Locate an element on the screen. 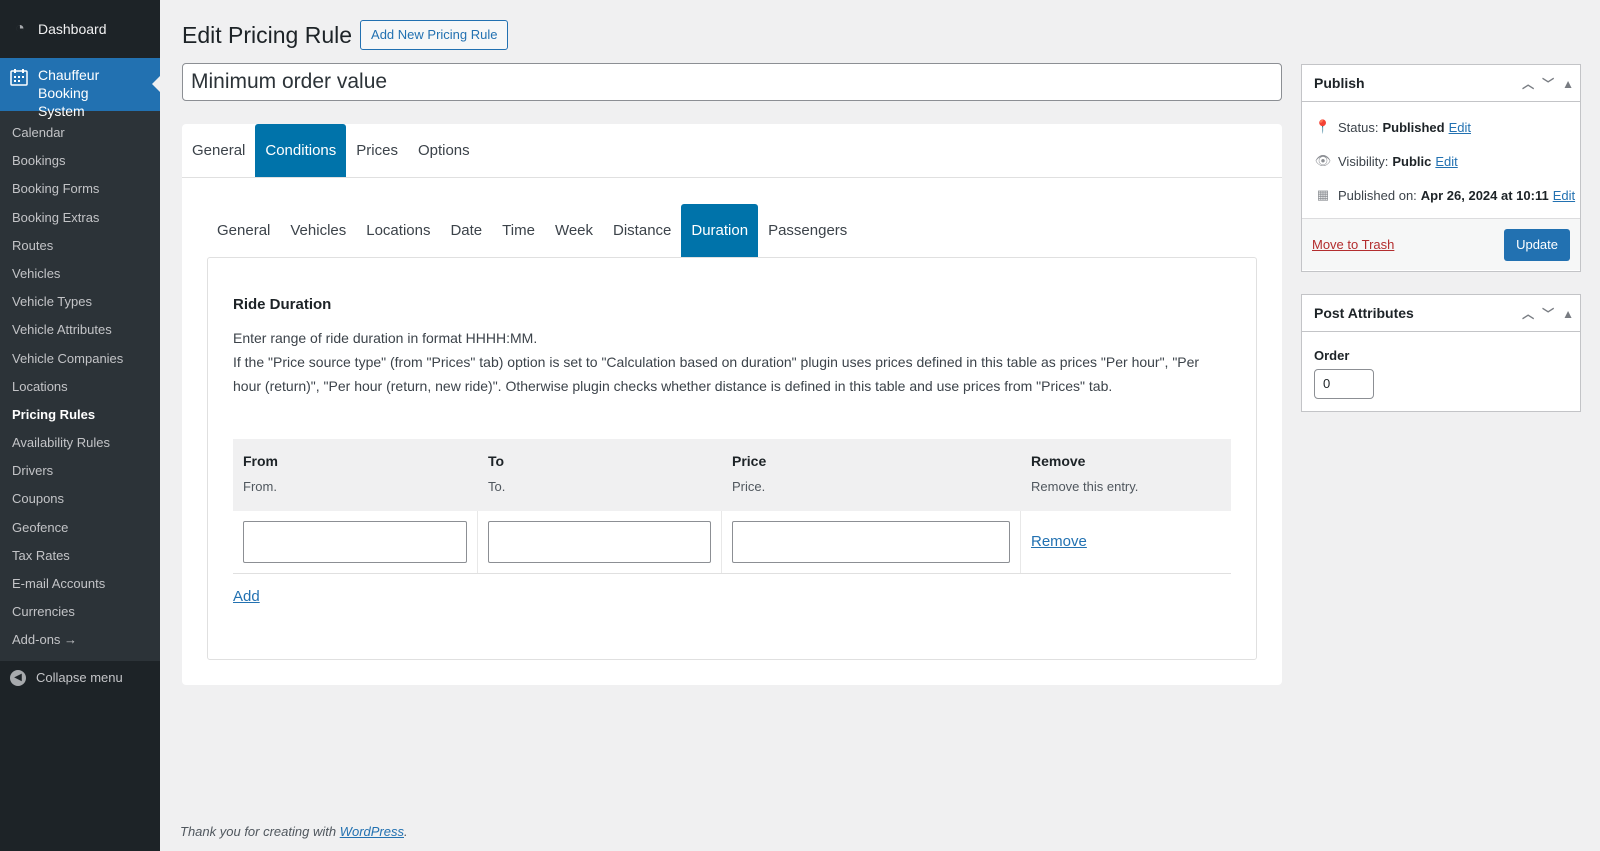 The height and width of the screenshot is (851, 1600). wordpress-link: WordPress is located at coordinates (372, 831).